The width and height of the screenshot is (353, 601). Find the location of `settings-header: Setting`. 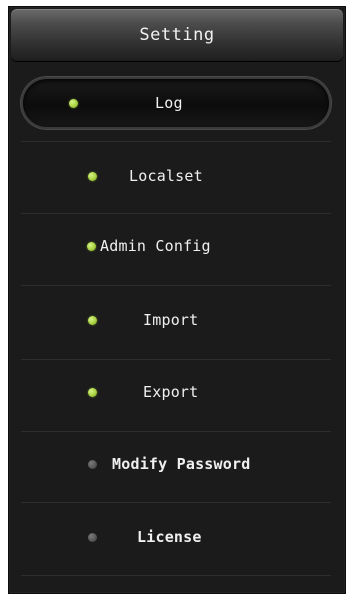

settings-header: Setting is located at coordinates (177, 35).